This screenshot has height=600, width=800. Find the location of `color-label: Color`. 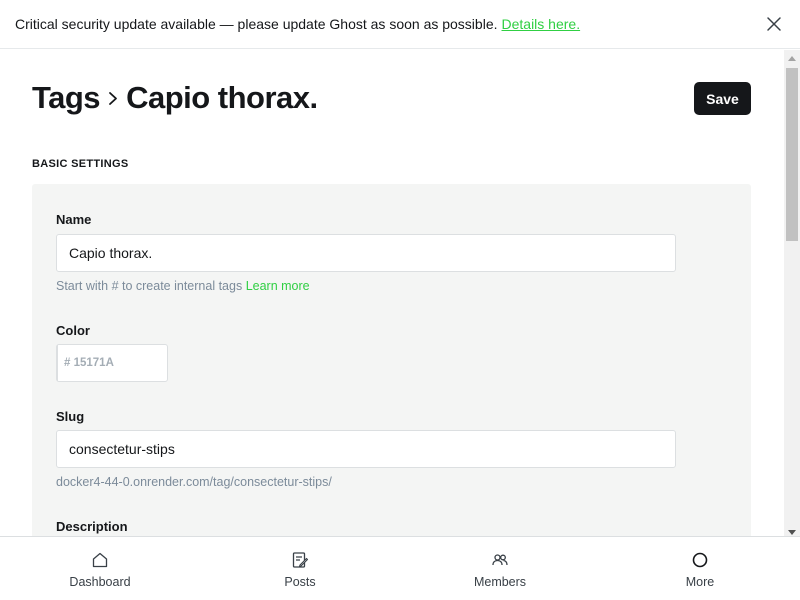

color-label: Color is located at coordinates (73, 330).